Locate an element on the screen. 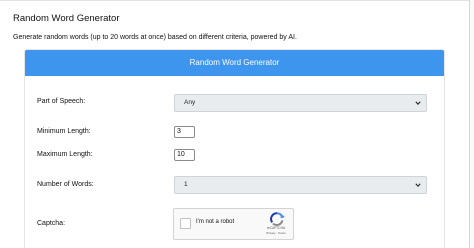 The image size is (474, 248). recaptcha-brand: reCAPTCHA is located at coordinates (276, 228).